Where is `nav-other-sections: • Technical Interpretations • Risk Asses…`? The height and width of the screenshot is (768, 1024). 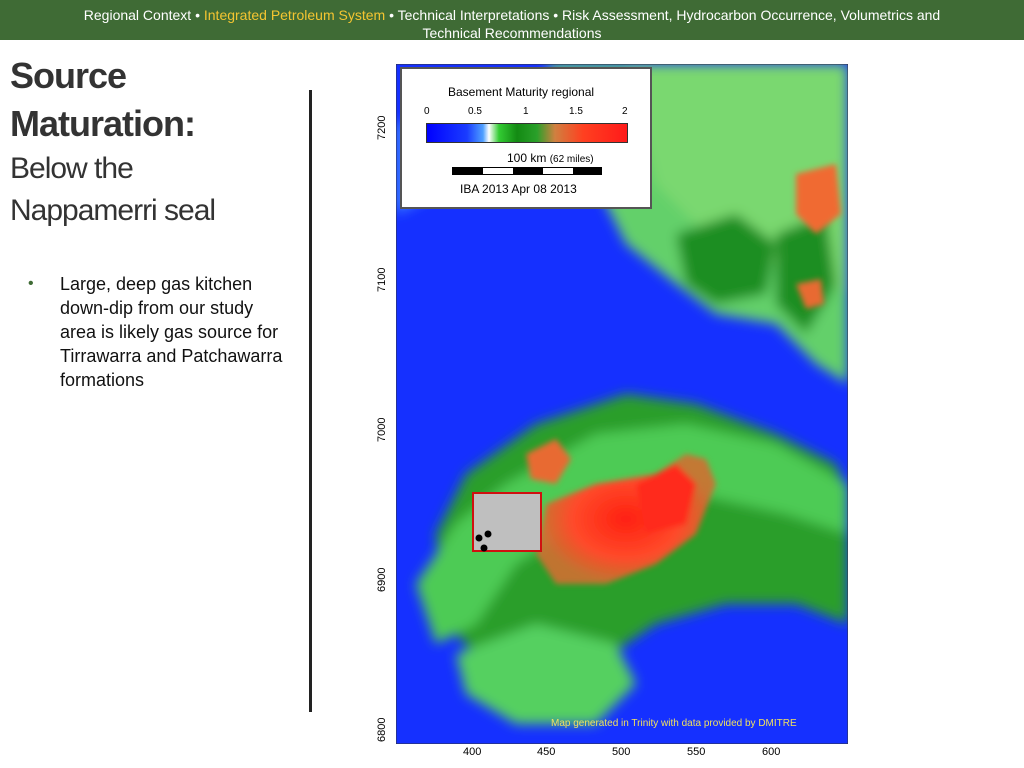 nav-other-sections: • Technical Interpretations • Risk Asses… is located at coordinates (662, 15).